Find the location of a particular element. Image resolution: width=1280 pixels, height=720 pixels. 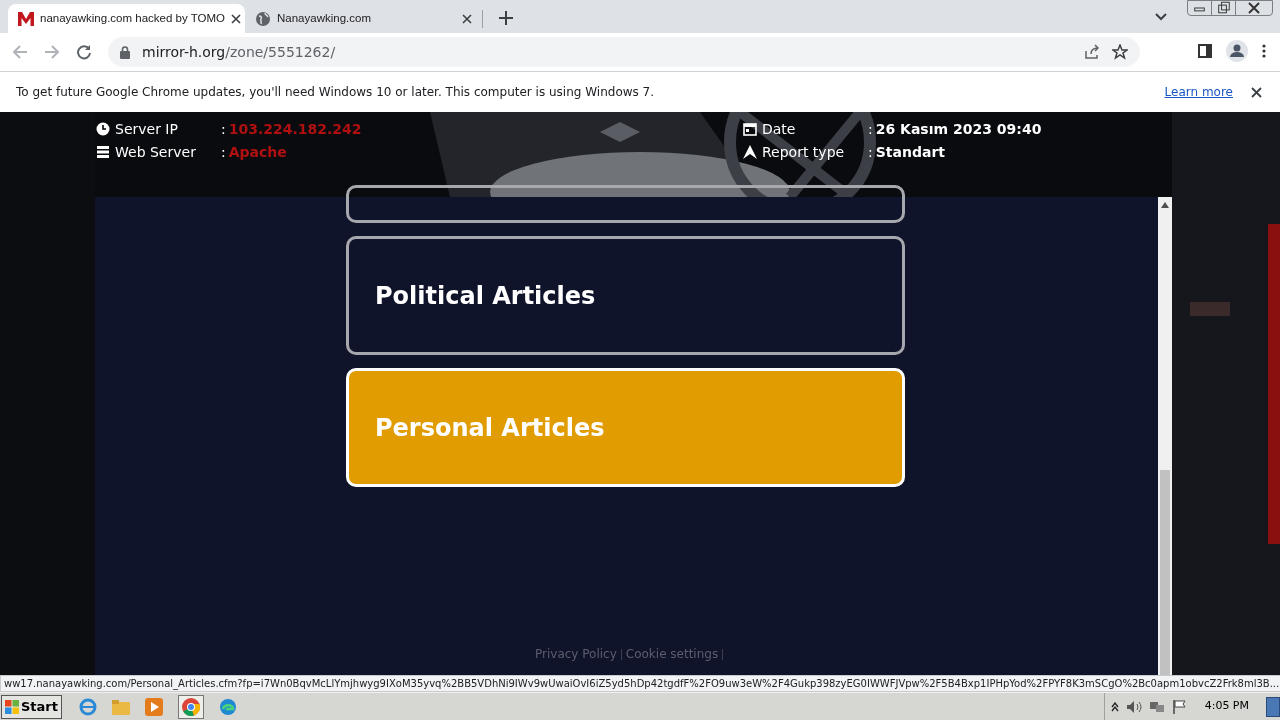

url-text: mirror-h.org/zone/5551262/ is located at coordinates (239, 52).